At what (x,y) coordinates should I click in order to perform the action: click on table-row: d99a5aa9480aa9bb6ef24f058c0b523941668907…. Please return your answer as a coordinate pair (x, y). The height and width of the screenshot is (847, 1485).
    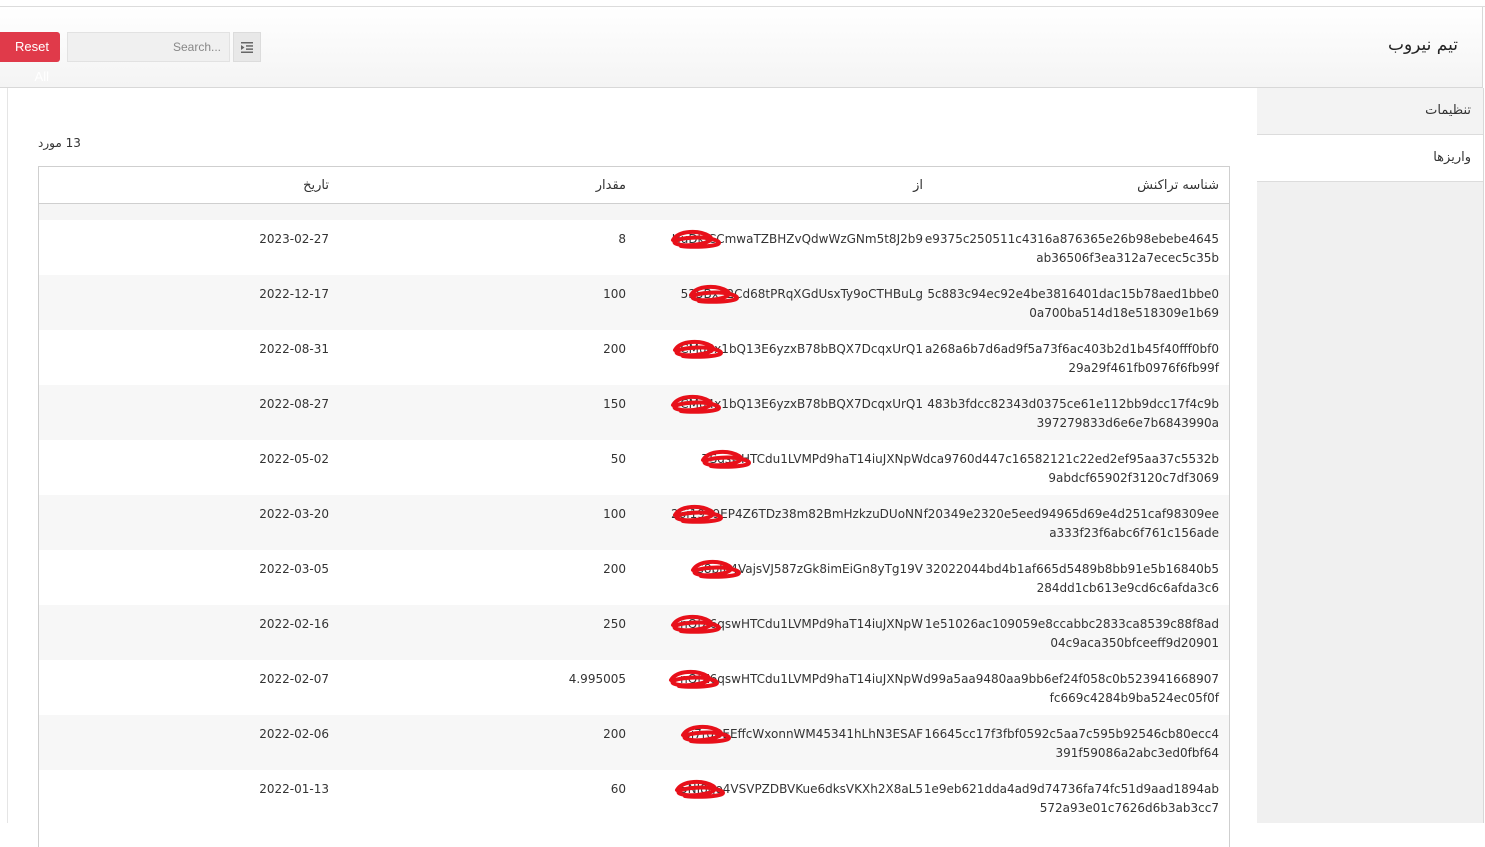
    Looking at the image, I should click on (634, 687).